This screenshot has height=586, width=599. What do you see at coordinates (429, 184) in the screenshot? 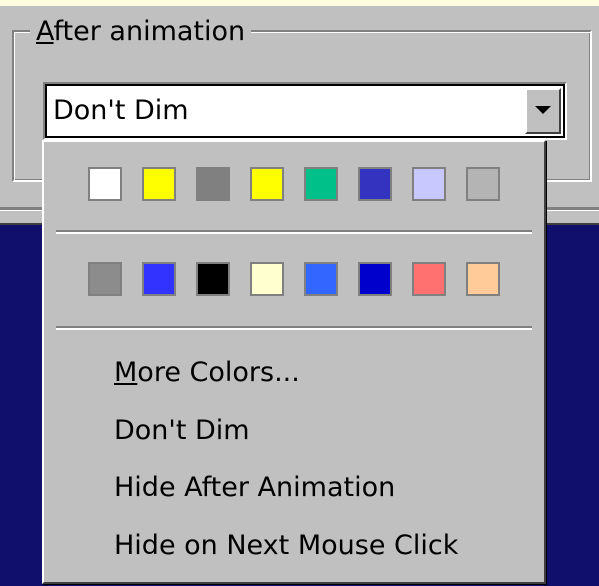
I see `color-swatch-lavender` at bounding box center [429, 184].